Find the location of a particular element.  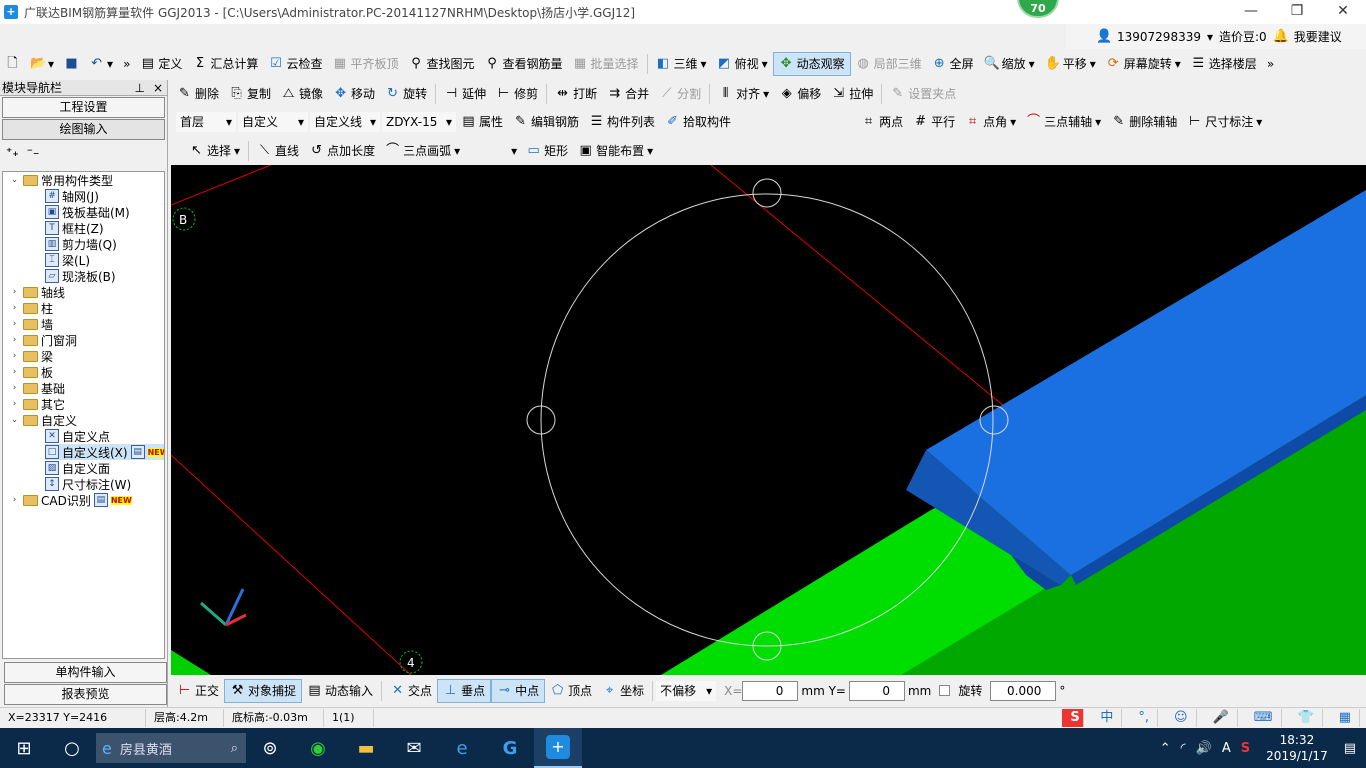

sum-calc-button: Σ 汇总计算 is located at coordinates (225, 64).